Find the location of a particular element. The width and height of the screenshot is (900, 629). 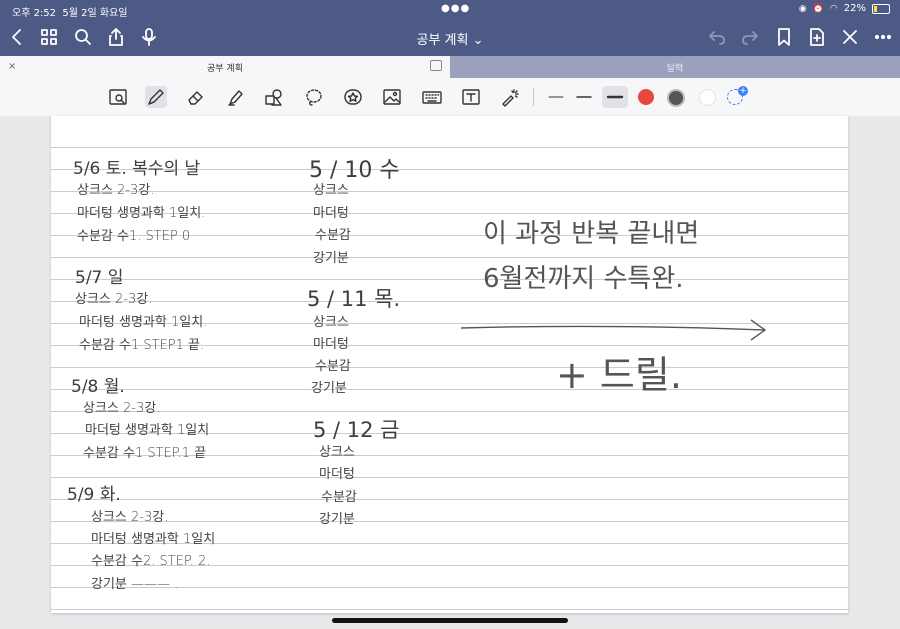

tab-study-plan: × 공부 계획 is located at coordinates (225, 67).